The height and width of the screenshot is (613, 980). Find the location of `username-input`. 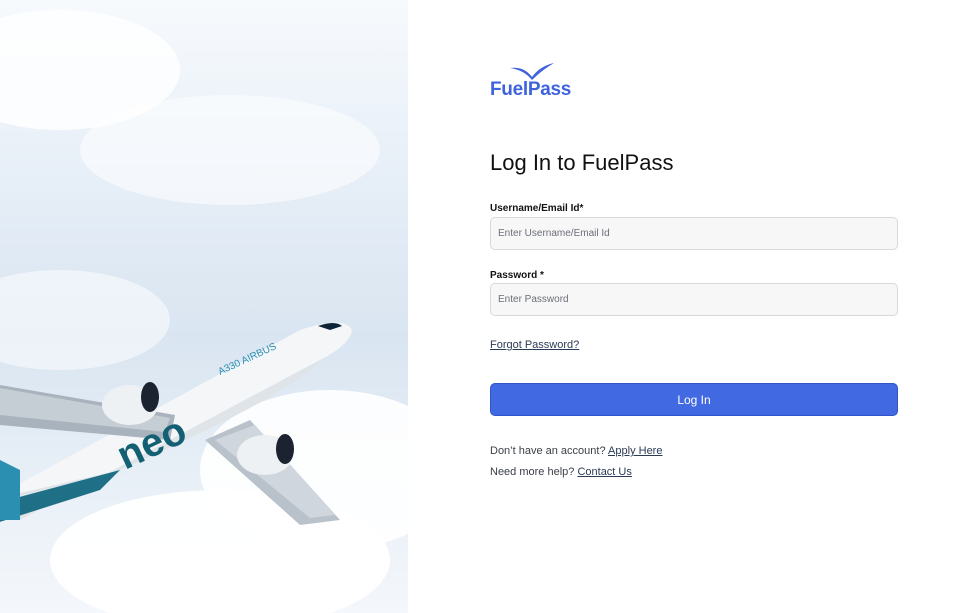

username-input is located at coordinates (694, 233).